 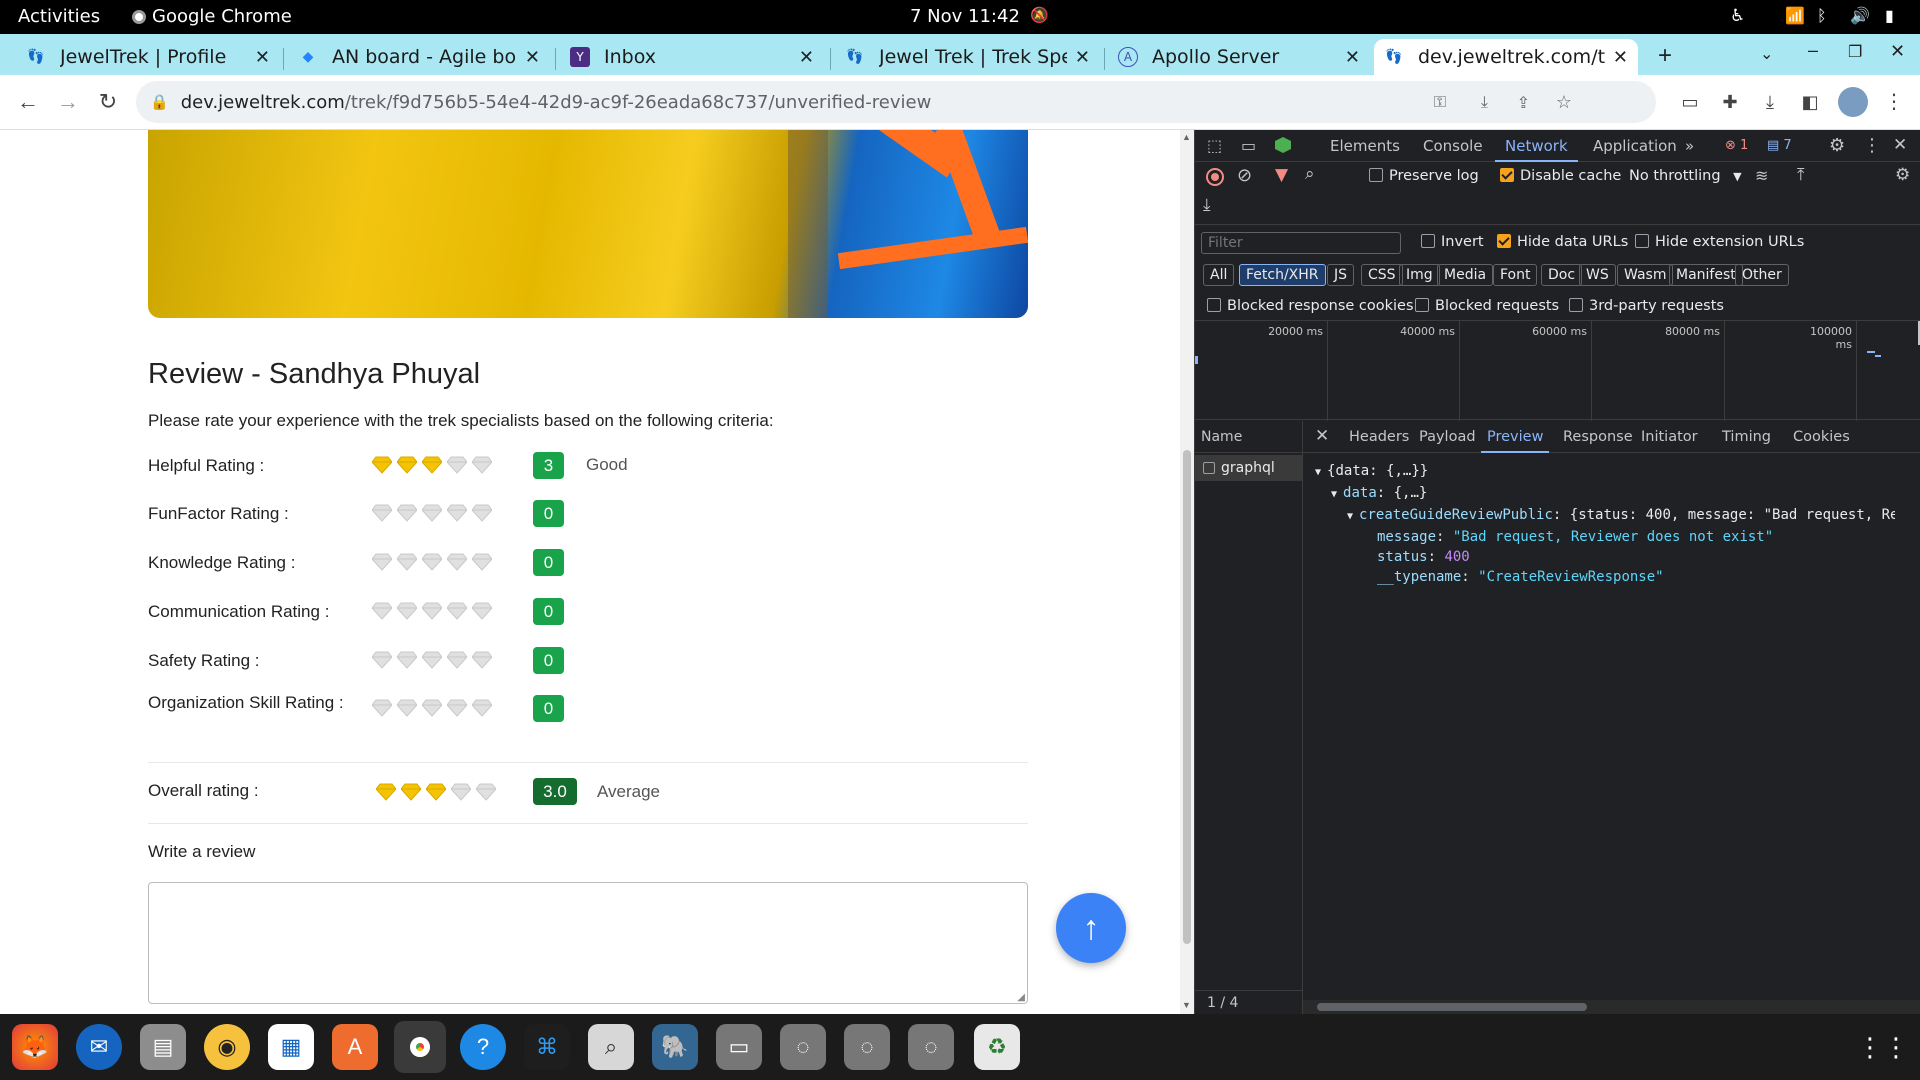 What do you see at coordinates (1766, 54) in the screenshot?
I see `tab-search-icon: ⌄` at bounding box center [1766, 54].